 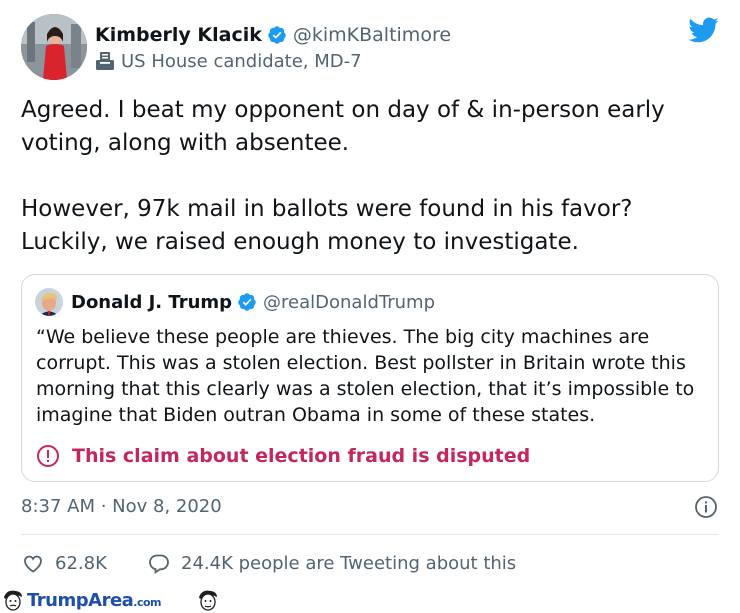 What do you see at coordinates (147, 602) in the screenshot?
I see `watermark-suffix: .com` at bounding box center [147, 602].